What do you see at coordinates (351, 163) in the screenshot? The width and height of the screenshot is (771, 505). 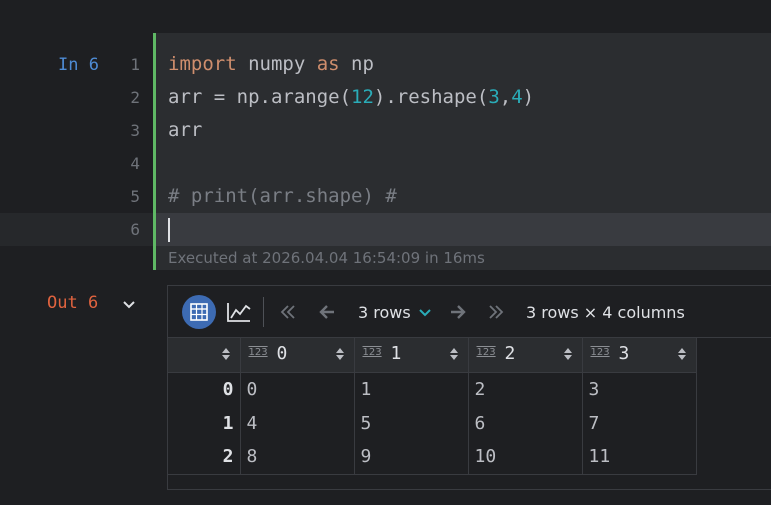 I see `code-line` at bounding box center [351, 163].